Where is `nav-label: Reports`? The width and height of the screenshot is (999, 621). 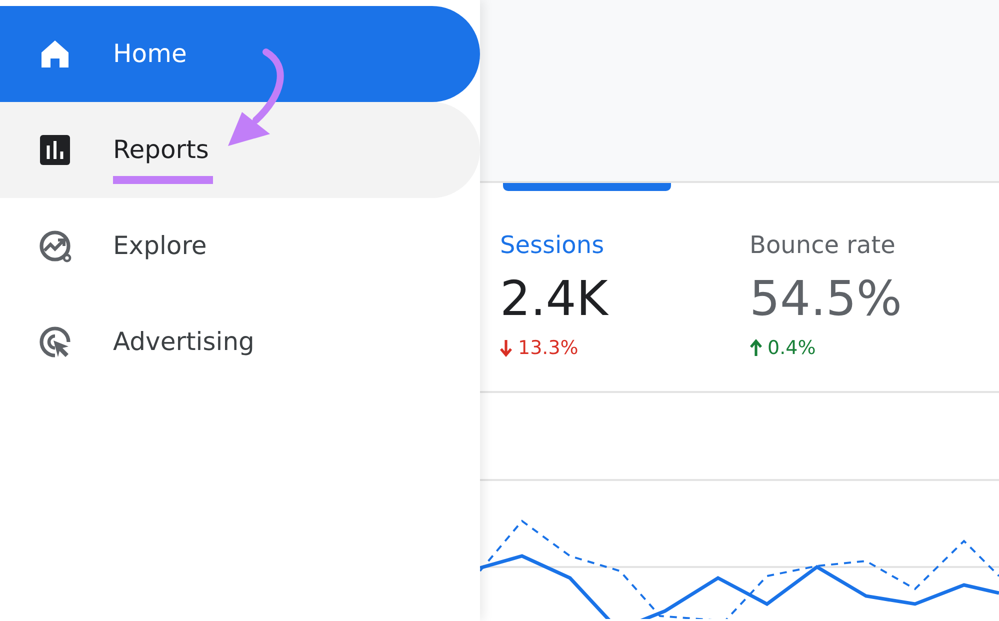 nav-label: Reports is located at coordinates (161, 150).